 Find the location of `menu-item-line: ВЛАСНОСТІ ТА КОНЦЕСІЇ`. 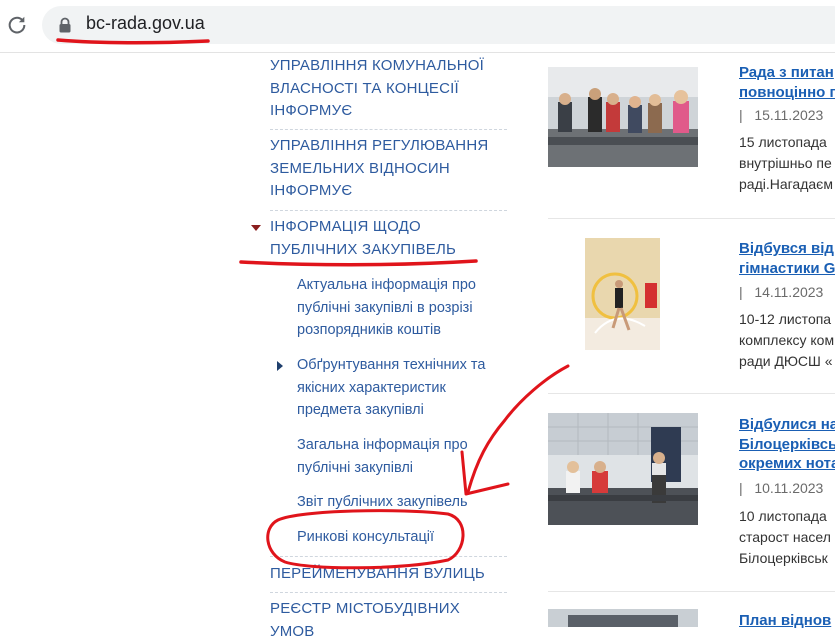

menu-item-line: ВЛАСНОСТІ ТА КОНЦЕСІЇ is located at coordinates (364, 88).